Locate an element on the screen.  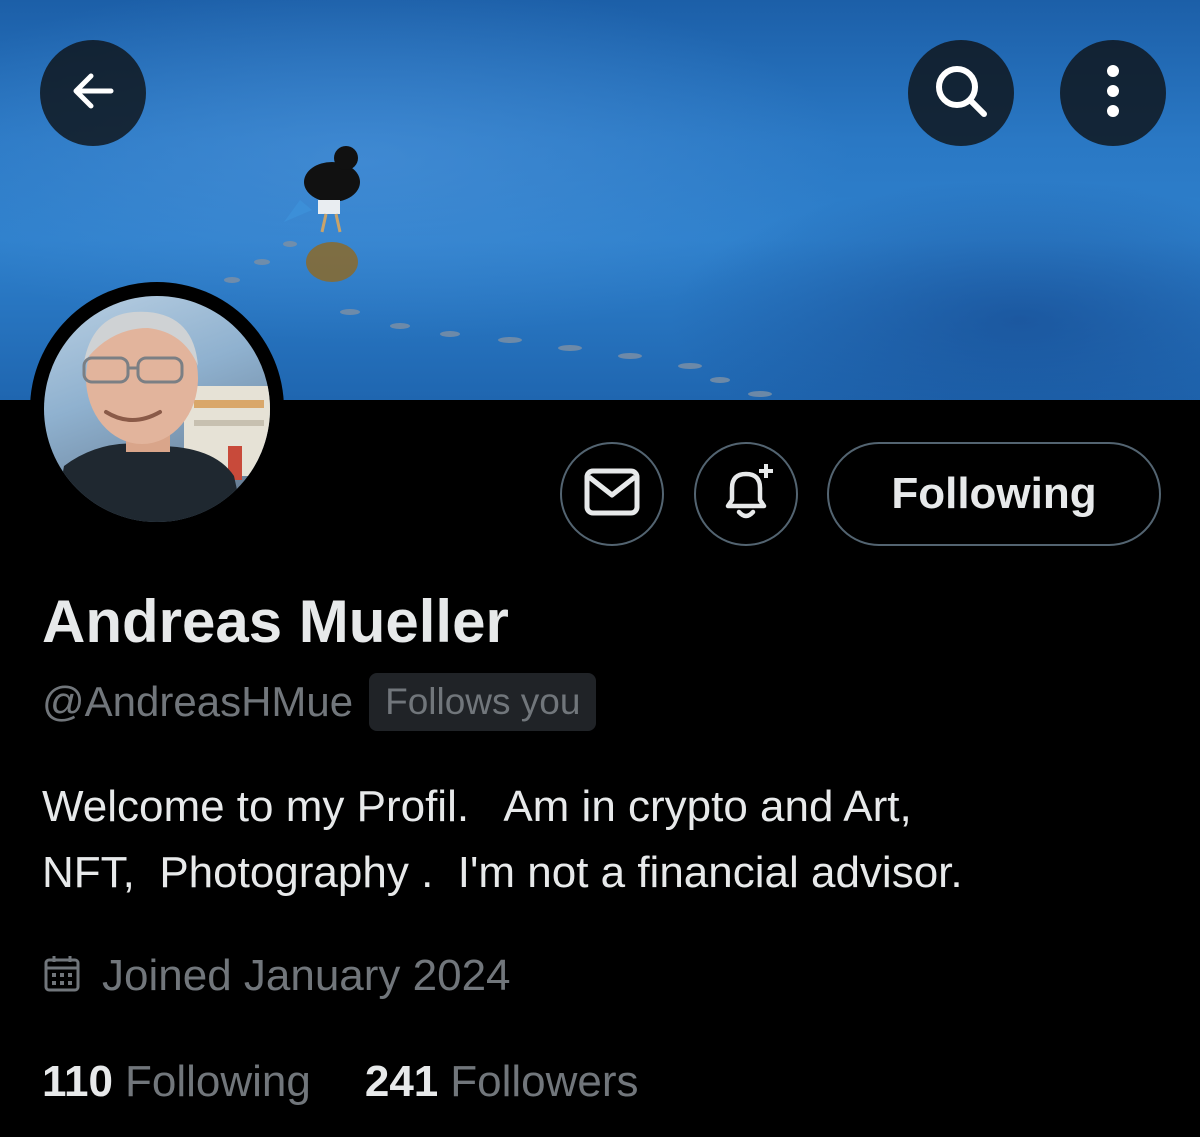
message-button is located at coordinates (612, 494).